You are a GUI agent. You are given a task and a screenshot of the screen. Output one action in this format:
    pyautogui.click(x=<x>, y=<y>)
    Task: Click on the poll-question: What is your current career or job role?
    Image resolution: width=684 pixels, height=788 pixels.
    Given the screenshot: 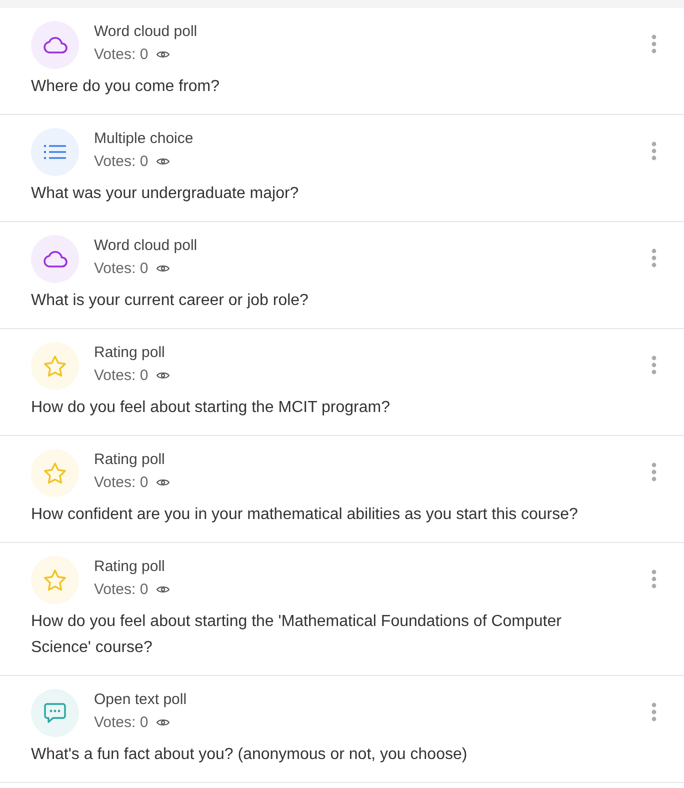 What is the action you would take?
    pyautogui.click(x=170, y=301)
    